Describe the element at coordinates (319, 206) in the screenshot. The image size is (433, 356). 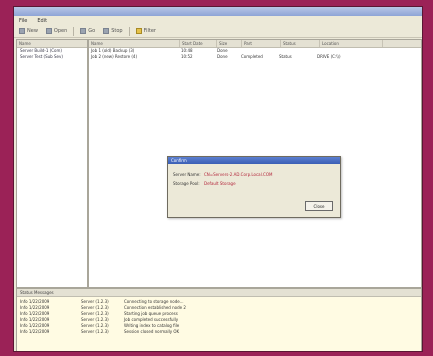
I see `close-button: Close` at that location.